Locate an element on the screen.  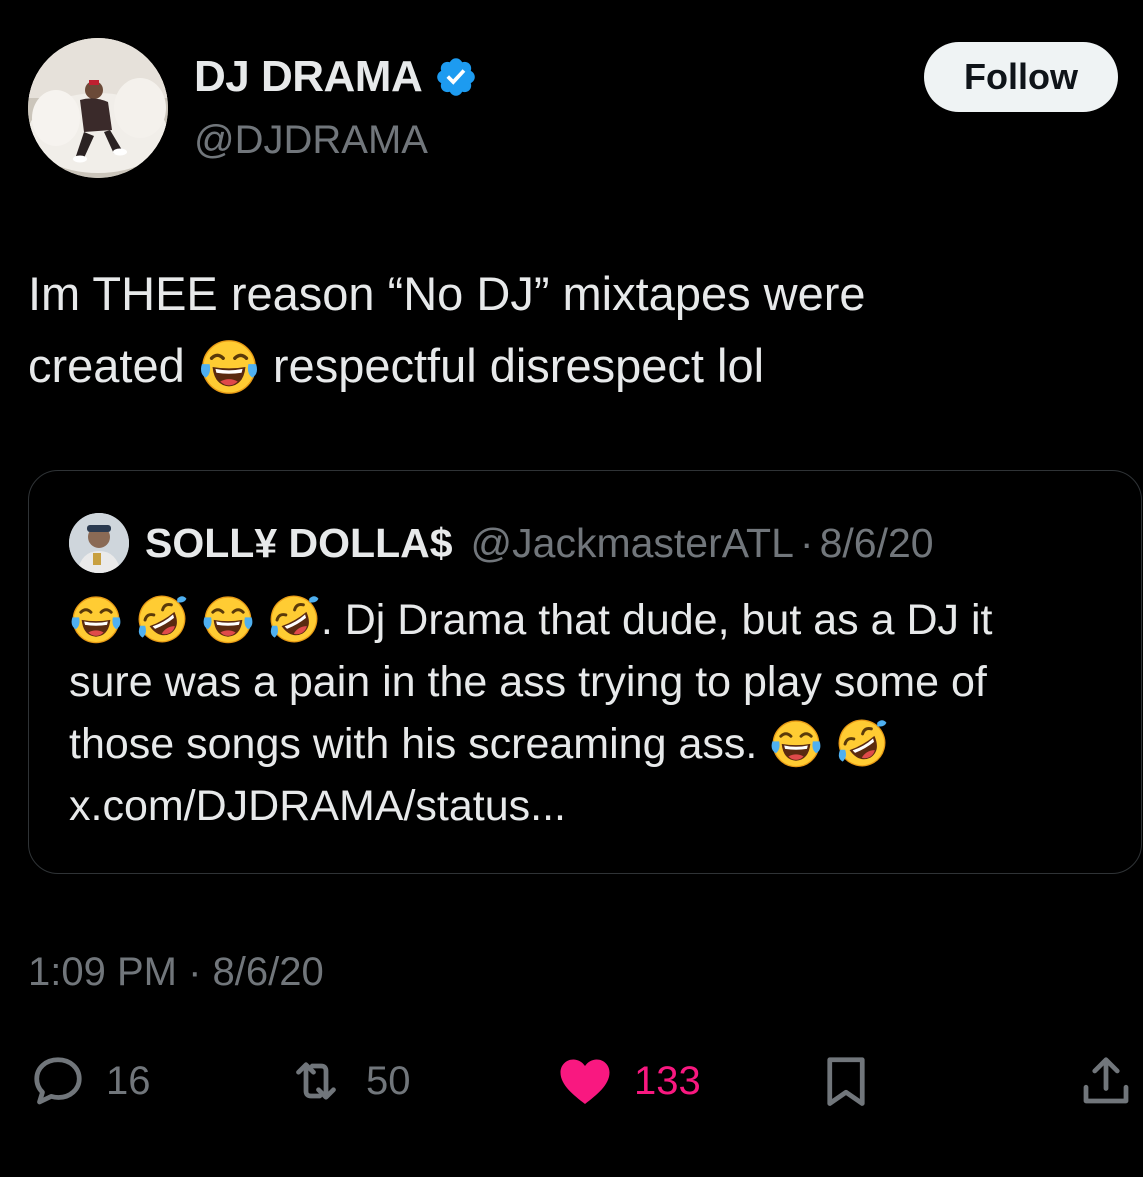
tweet-header: DJ DRAMA @DJDRAMA Follow is located at coordinates (573, 108).